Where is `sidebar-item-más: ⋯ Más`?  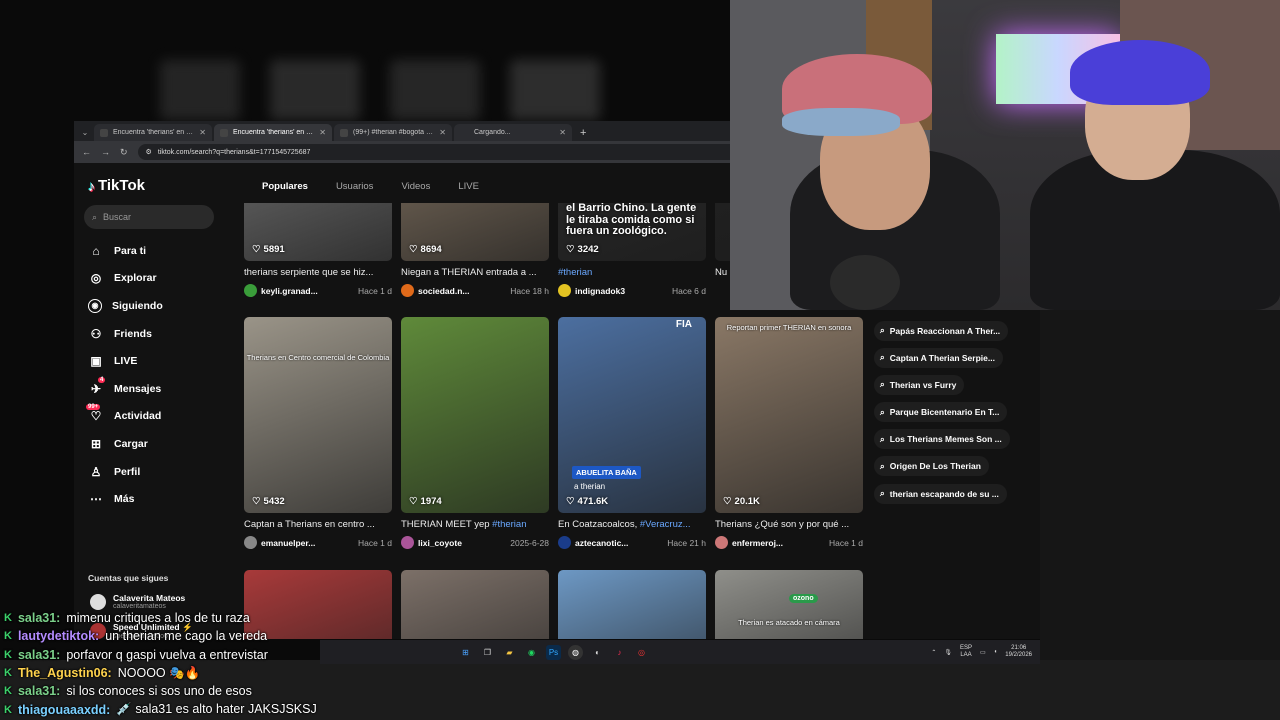
sidebar-item-más: ⋯ Más is located at coordinates (125, 499).